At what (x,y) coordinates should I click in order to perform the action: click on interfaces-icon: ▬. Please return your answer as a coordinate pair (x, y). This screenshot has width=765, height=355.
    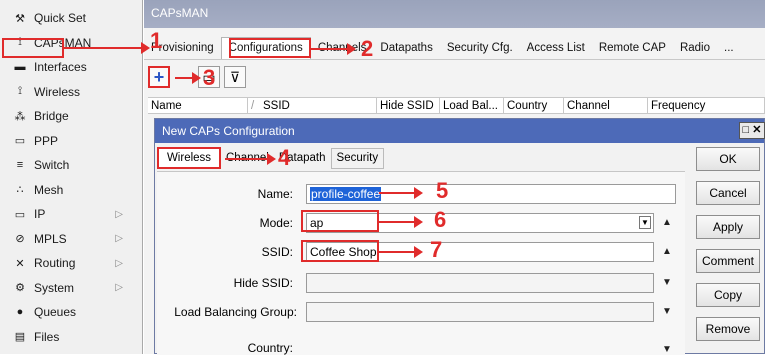
    Looking at the image, I should click on (20, 67).